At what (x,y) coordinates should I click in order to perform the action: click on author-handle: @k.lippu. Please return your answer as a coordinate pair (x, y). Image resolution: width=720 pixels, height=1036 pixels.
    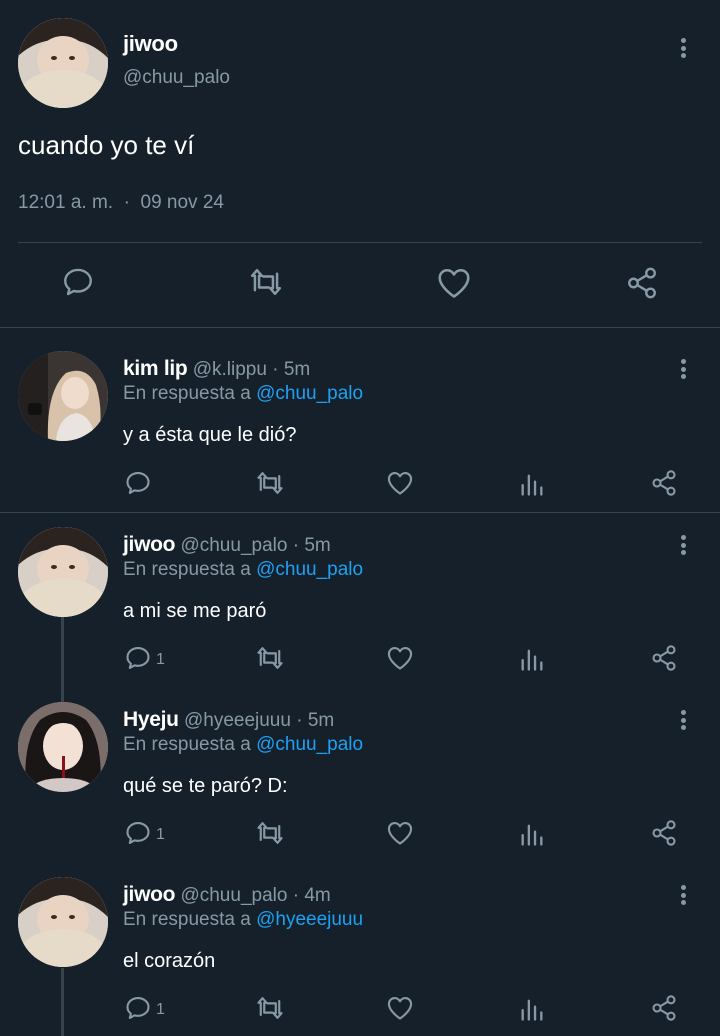
    Looking at the image, I should click on (230, 369).